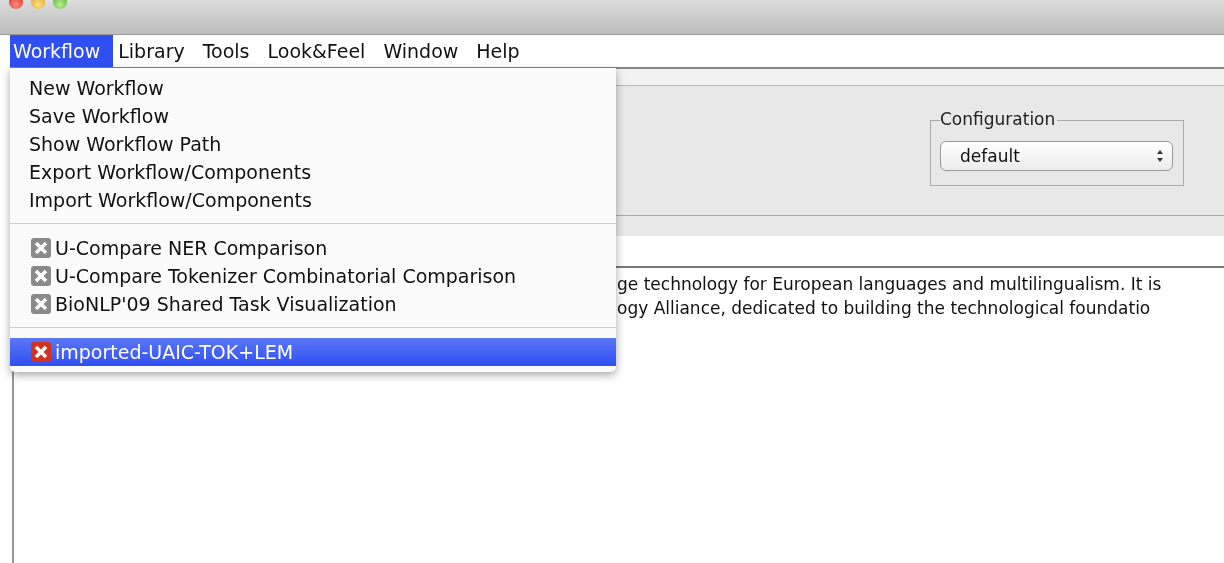  Describe the element at coordinates (313, 248) in the screenshot. I see `menu-item: U-Compare NER Comparison` at that location.